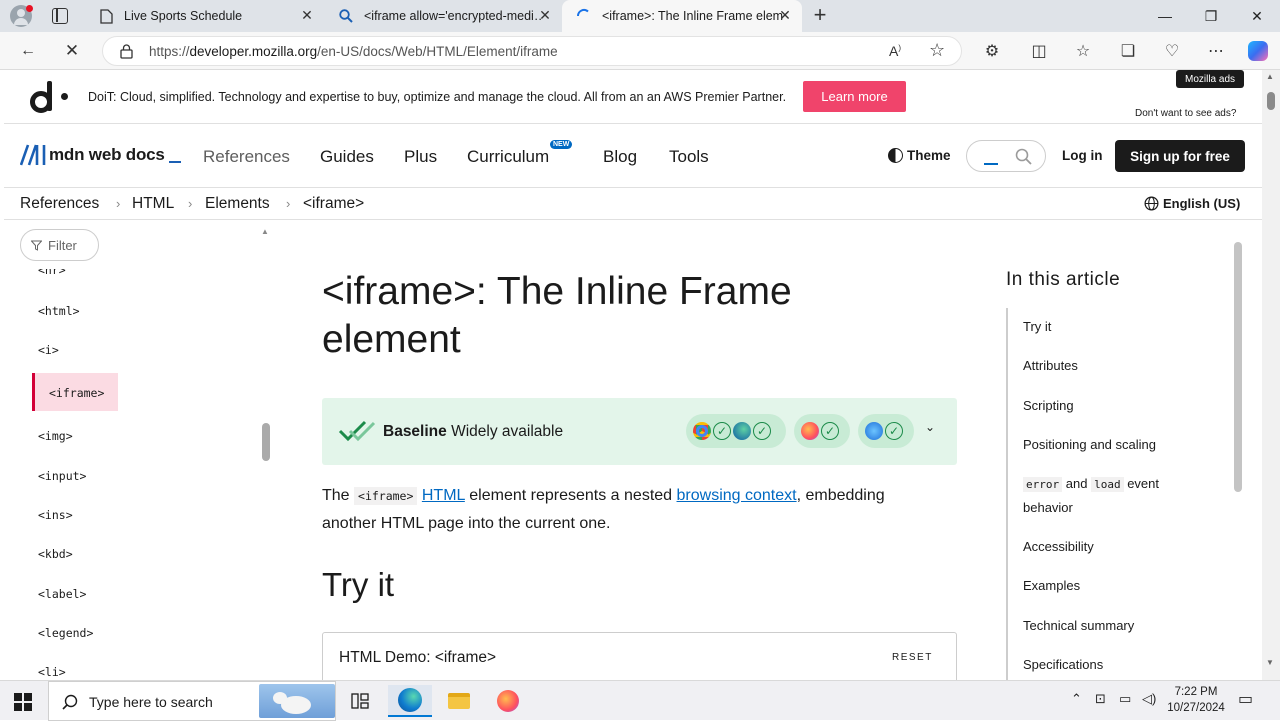  Describe the element at coordinates (1270, 662) in the screenshot. I see `scroll-down-icon: ▼` at that location.